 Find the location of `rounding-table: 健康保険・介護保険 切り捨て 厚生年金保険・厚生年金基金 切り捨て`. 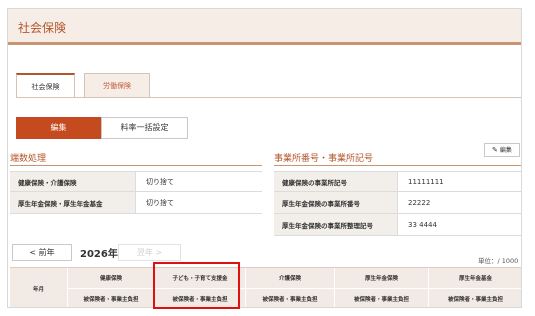

rounding-table: 健康保険・介護保険 切り捨て 厚生年金保険・厚生年金基金 切り捨て is located at coordinates (136, 192).